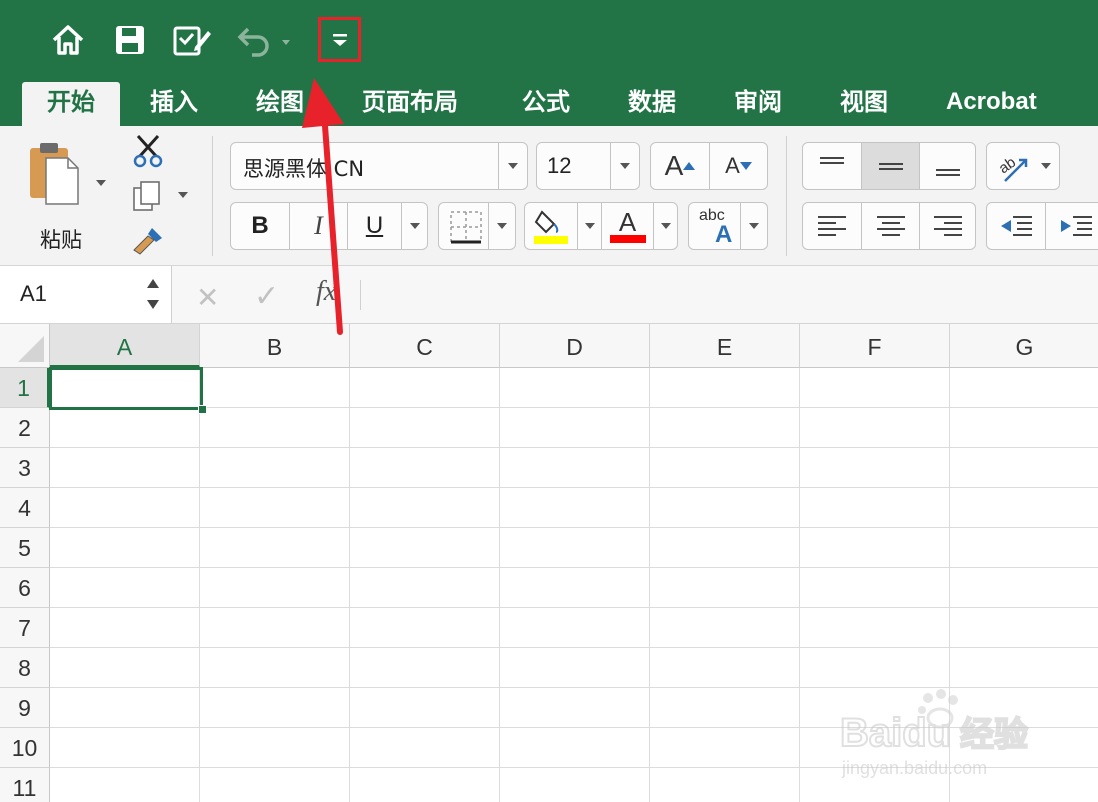 This screenshot has height=802, width=1098. Describe the element at coordinates (125, 468) in the screenshot. I see `cell-a3` at that location.